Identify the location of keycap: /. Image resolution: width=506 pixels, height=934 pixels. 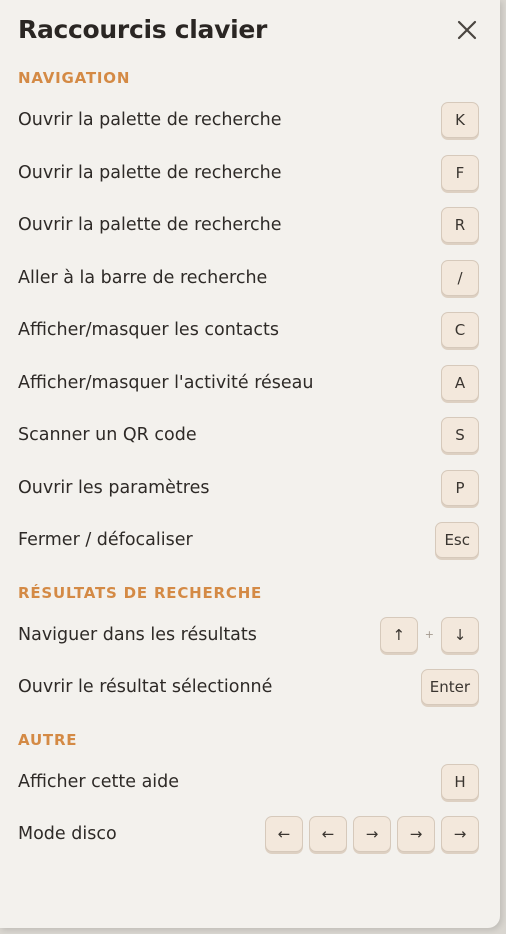
(460, 277).